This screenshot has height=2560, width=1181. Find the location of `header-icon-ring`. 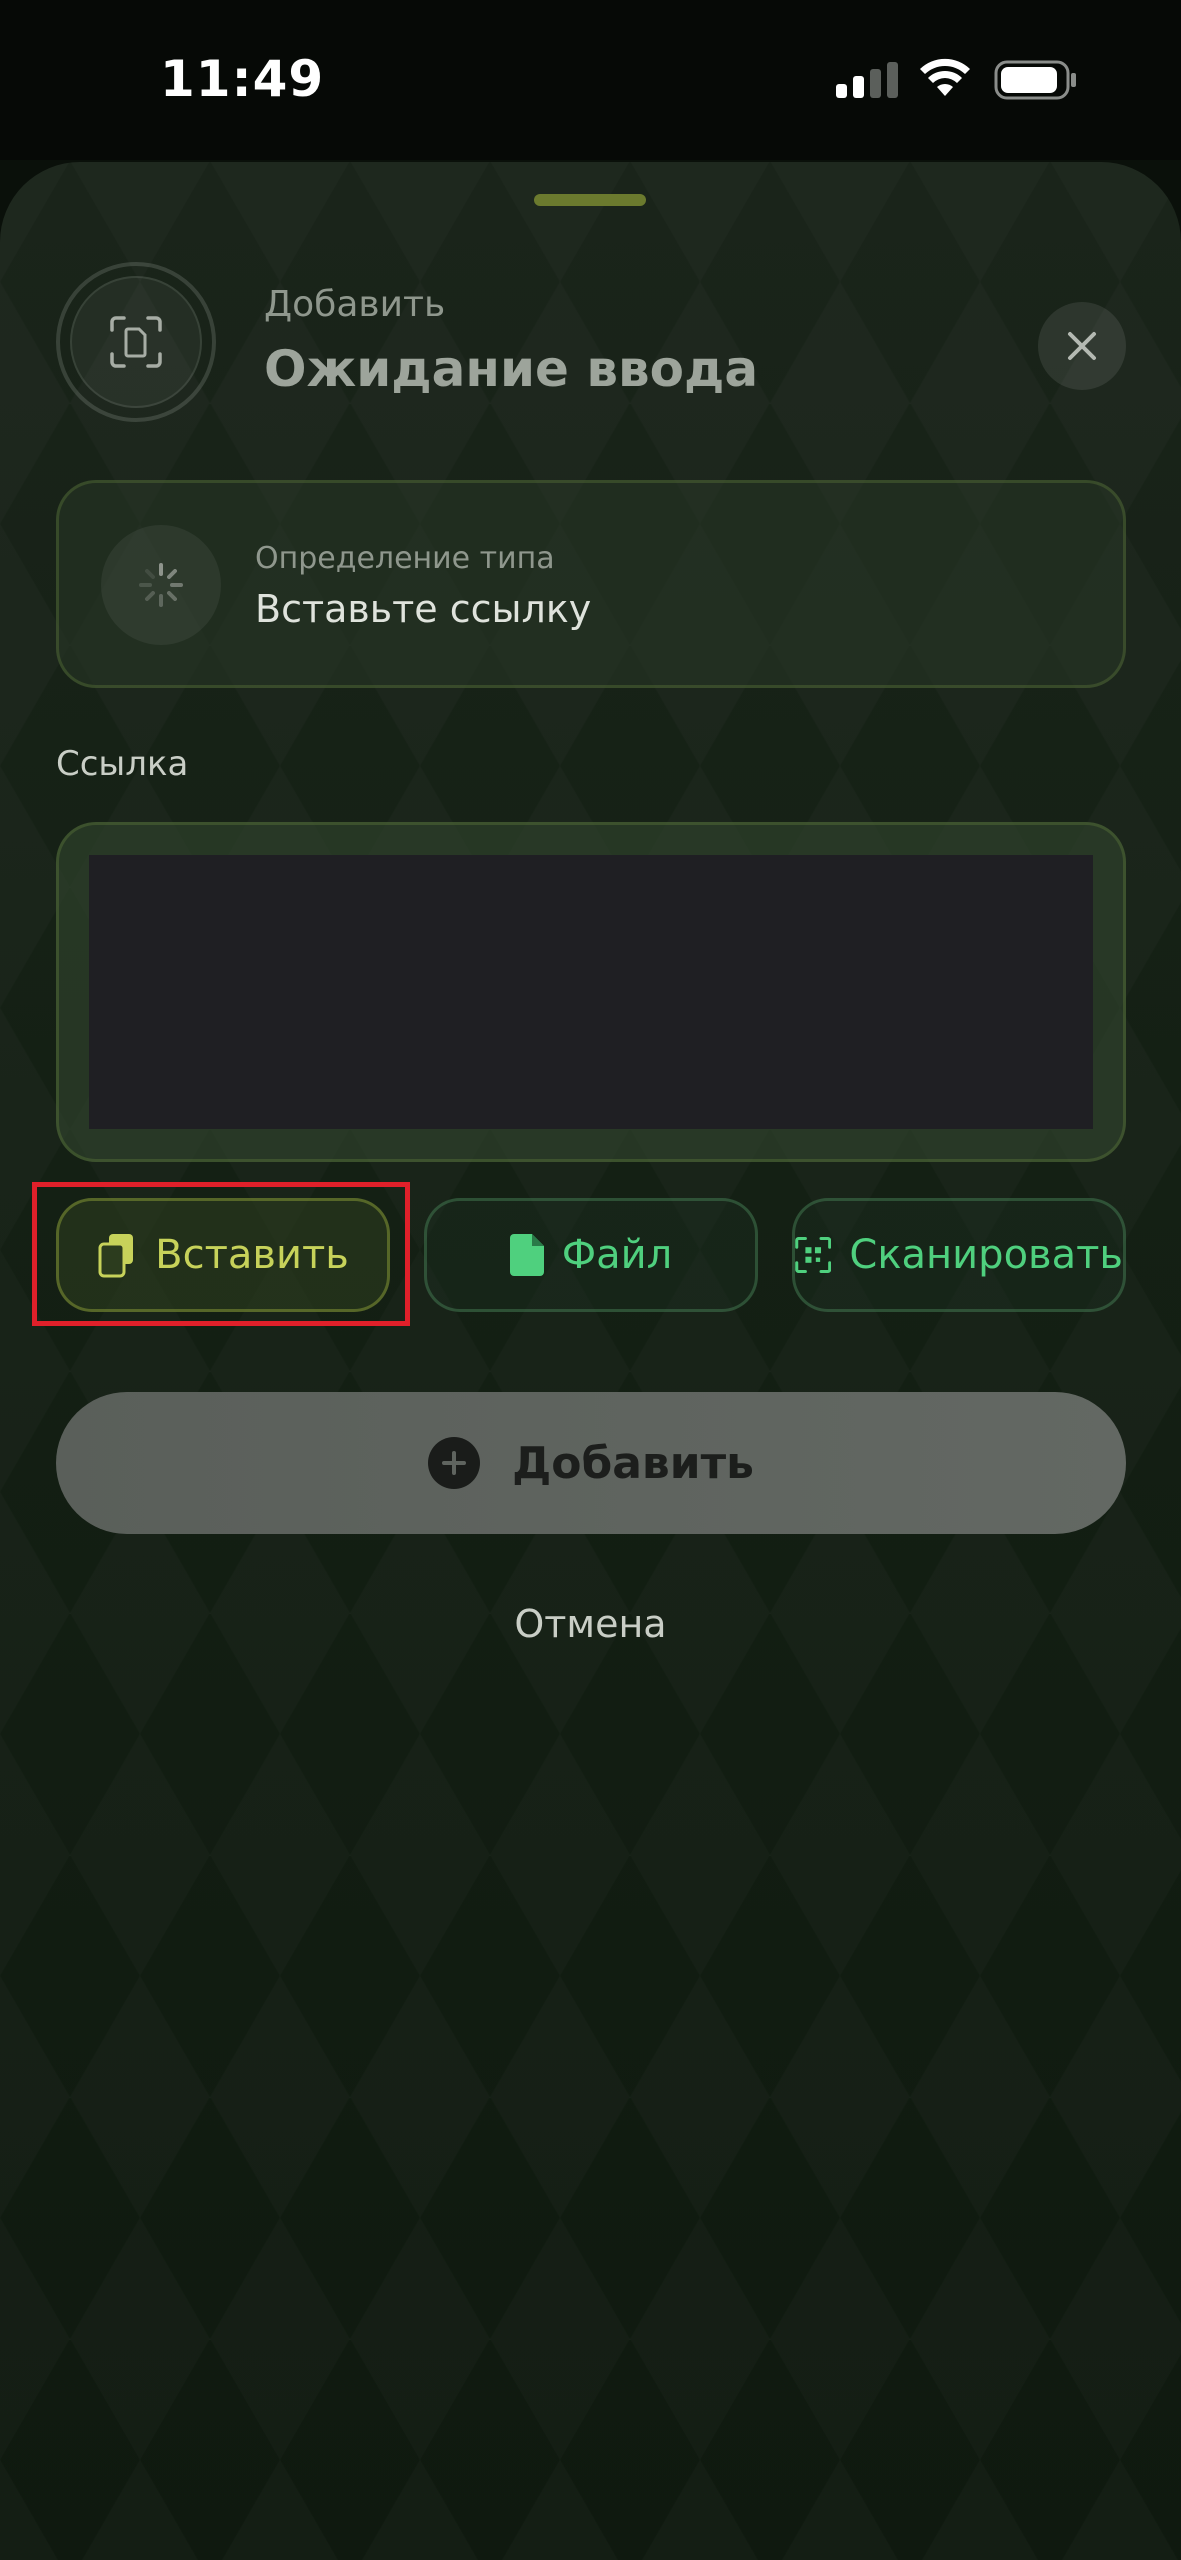

header-icon-ring is located at coordinates (136, 342).